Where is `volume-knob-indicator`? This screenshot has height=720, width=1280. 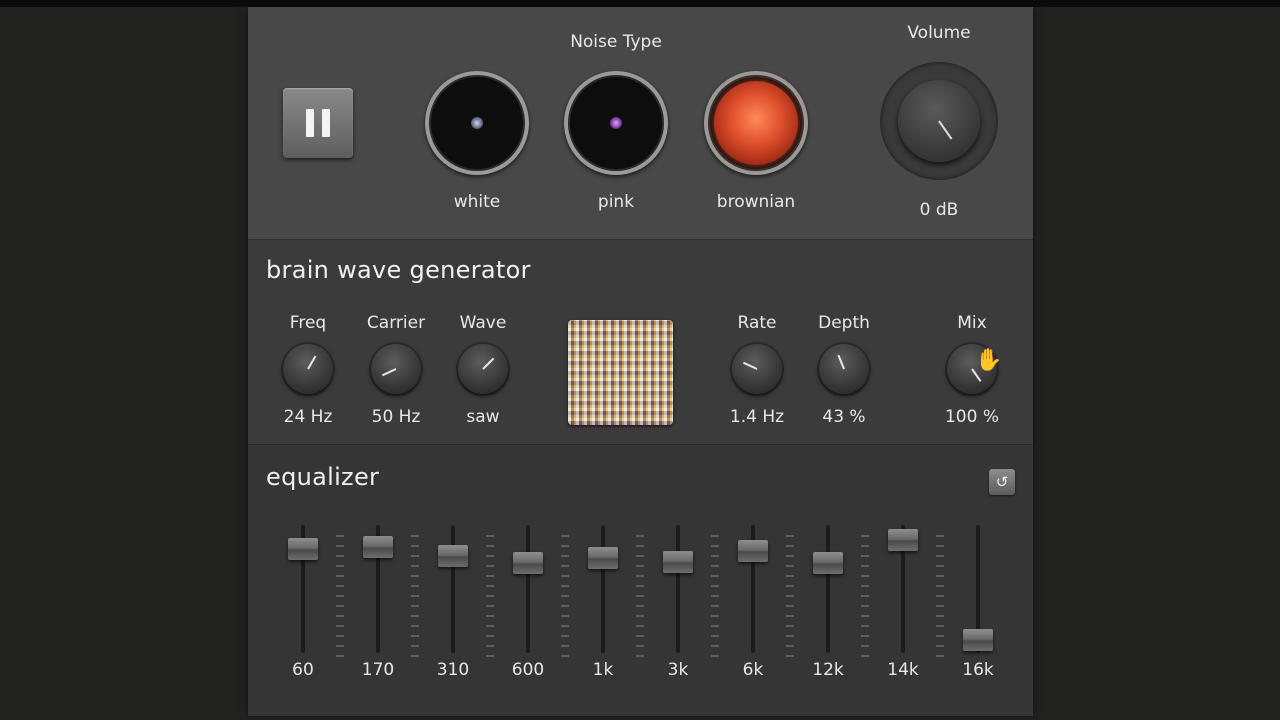 volume-knob-indicator is located at coordinates (945, 130).